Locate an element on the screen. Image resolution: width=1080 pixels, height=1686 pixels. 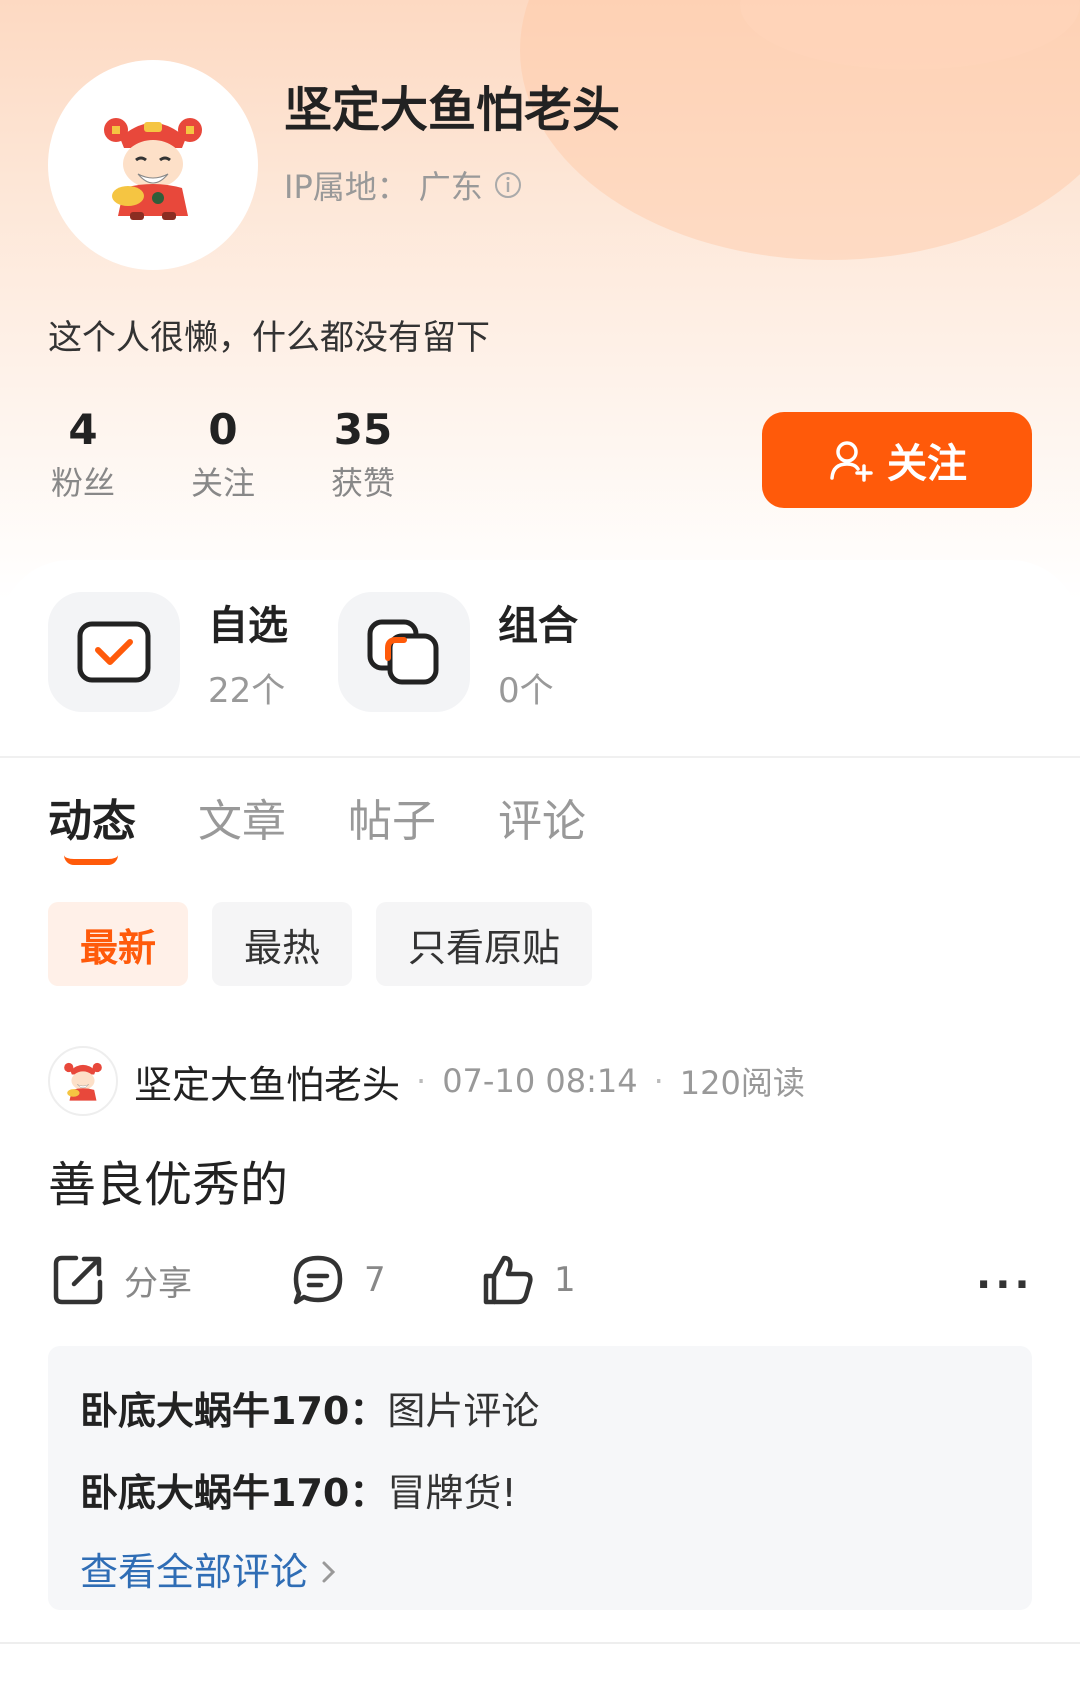
profile-stats: 4 粉丝 0 关注 35 获赞 is located at coordinates (223, 454).